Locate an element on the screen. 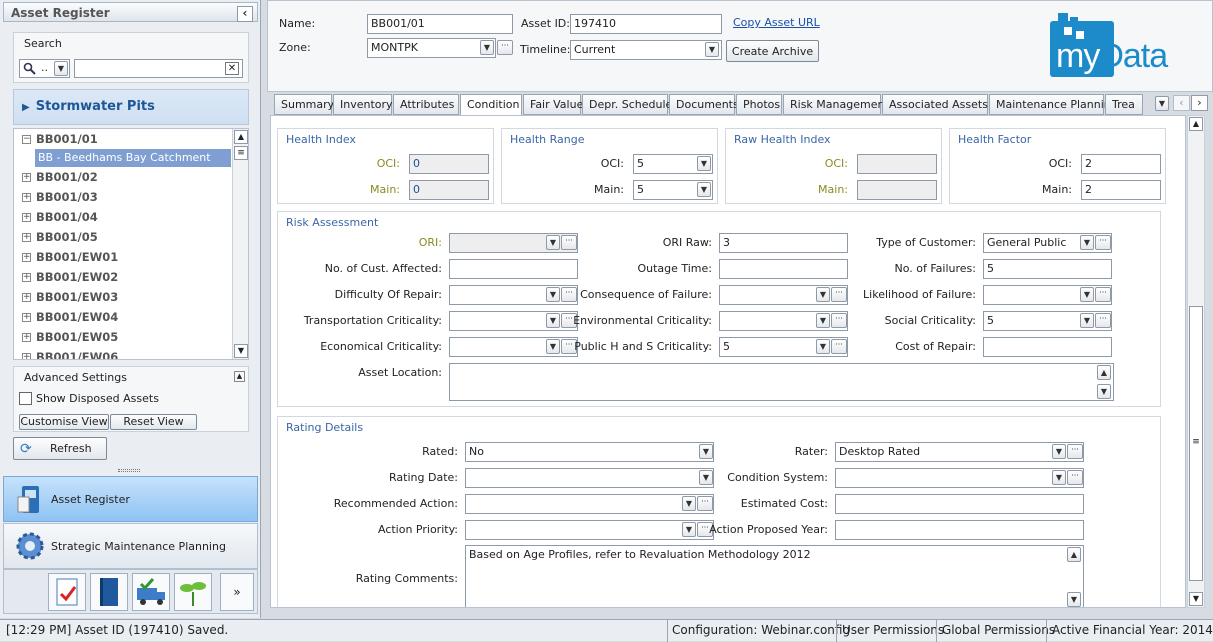 The height and width of the screenshot is (642, 1213). asset-id-field: 197410 is located at coordinates (646, 24).